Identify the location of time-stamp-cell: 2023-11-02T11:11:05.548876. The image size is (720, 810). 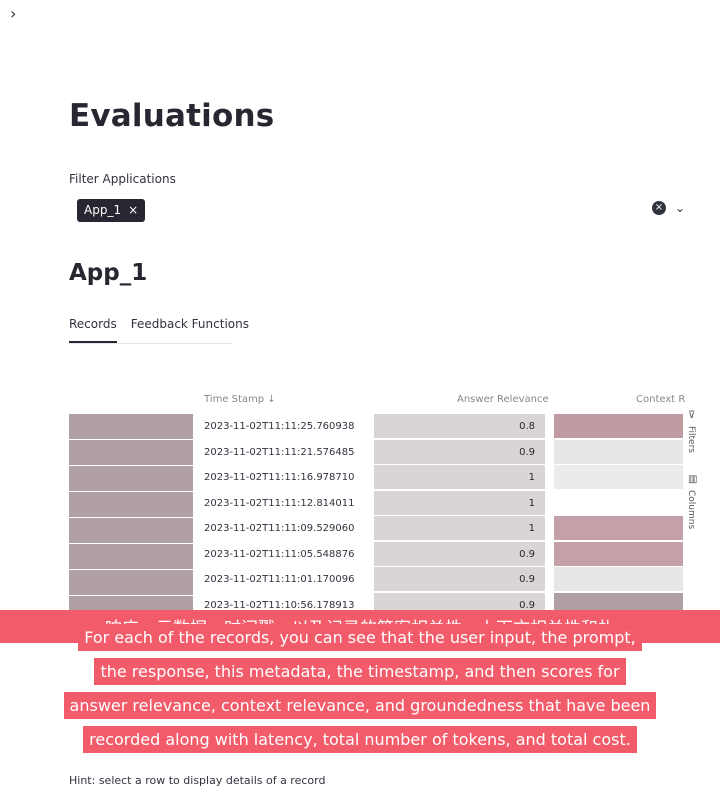
(279, 554).